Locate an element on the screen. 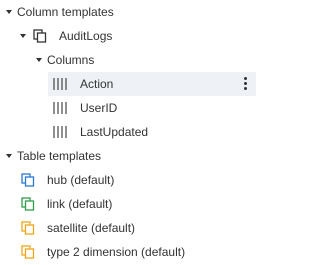 Image resolution: width=320 pixels, height=265 pixels. node-label: type 2 dimension (default) is located at coordinates (116, 252).